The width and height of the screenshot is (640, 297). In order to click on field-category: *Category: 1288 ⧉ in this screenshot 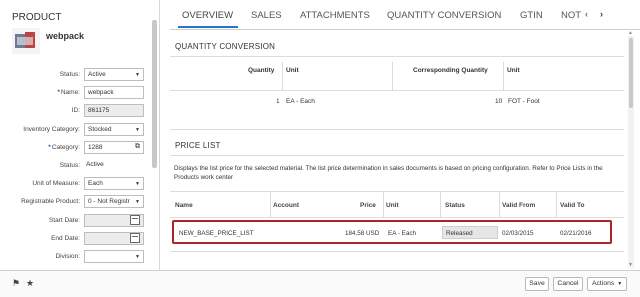, I will do `click(75, 148)`.